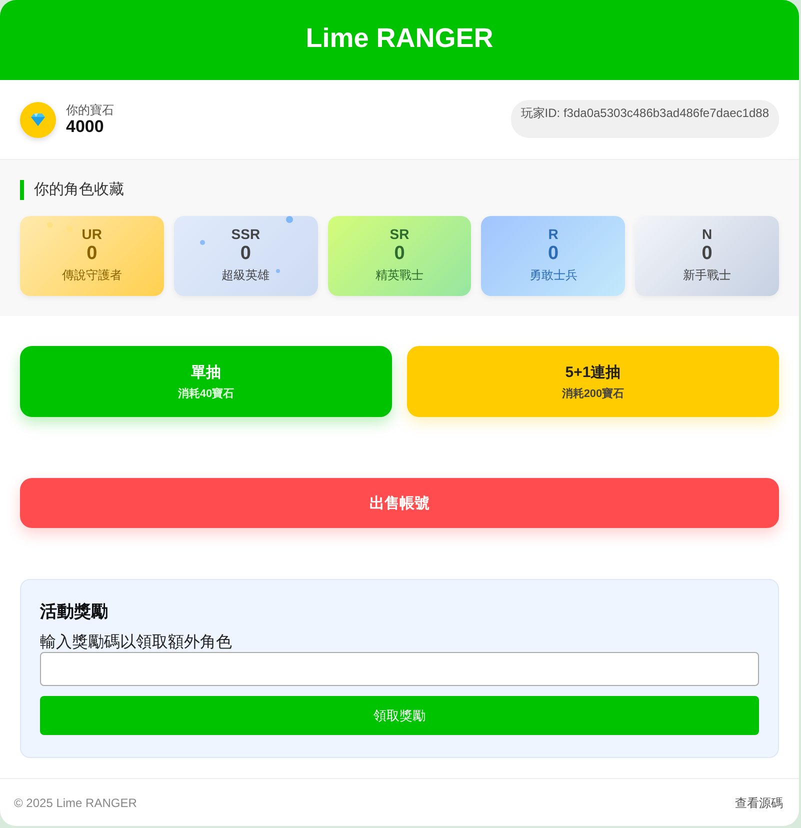 Image resolution: width=801 pixels, height=828 pixels. What do you see at coordinates (246, 275) in the screenshot?
I see `rarity-name: 超級英雄` at bounding box center [246, 275].